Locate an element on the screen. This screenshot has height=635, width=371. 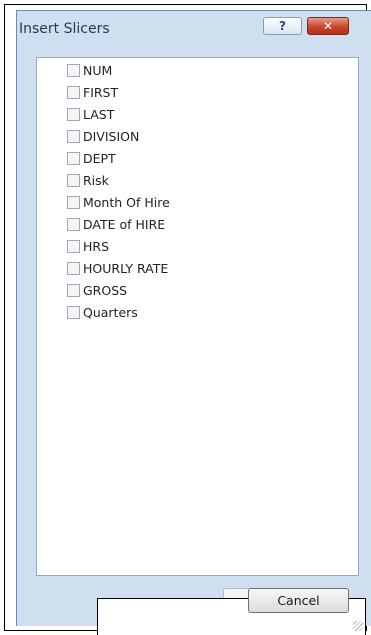
field-item-date-of-hire: DATE of HIRE is located at coordinates (116, 224).